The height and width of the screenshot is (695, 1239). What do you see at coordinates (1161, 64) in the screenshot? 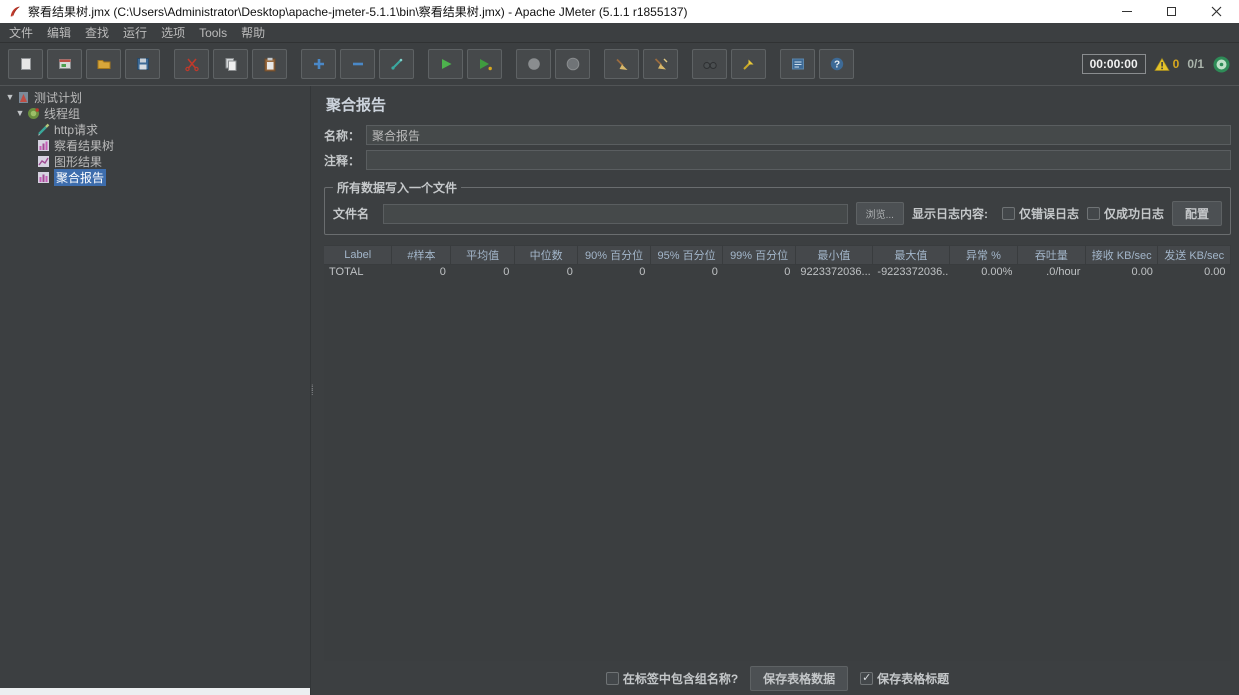
I see `warning-icon` at bounding box center [1161, 64].